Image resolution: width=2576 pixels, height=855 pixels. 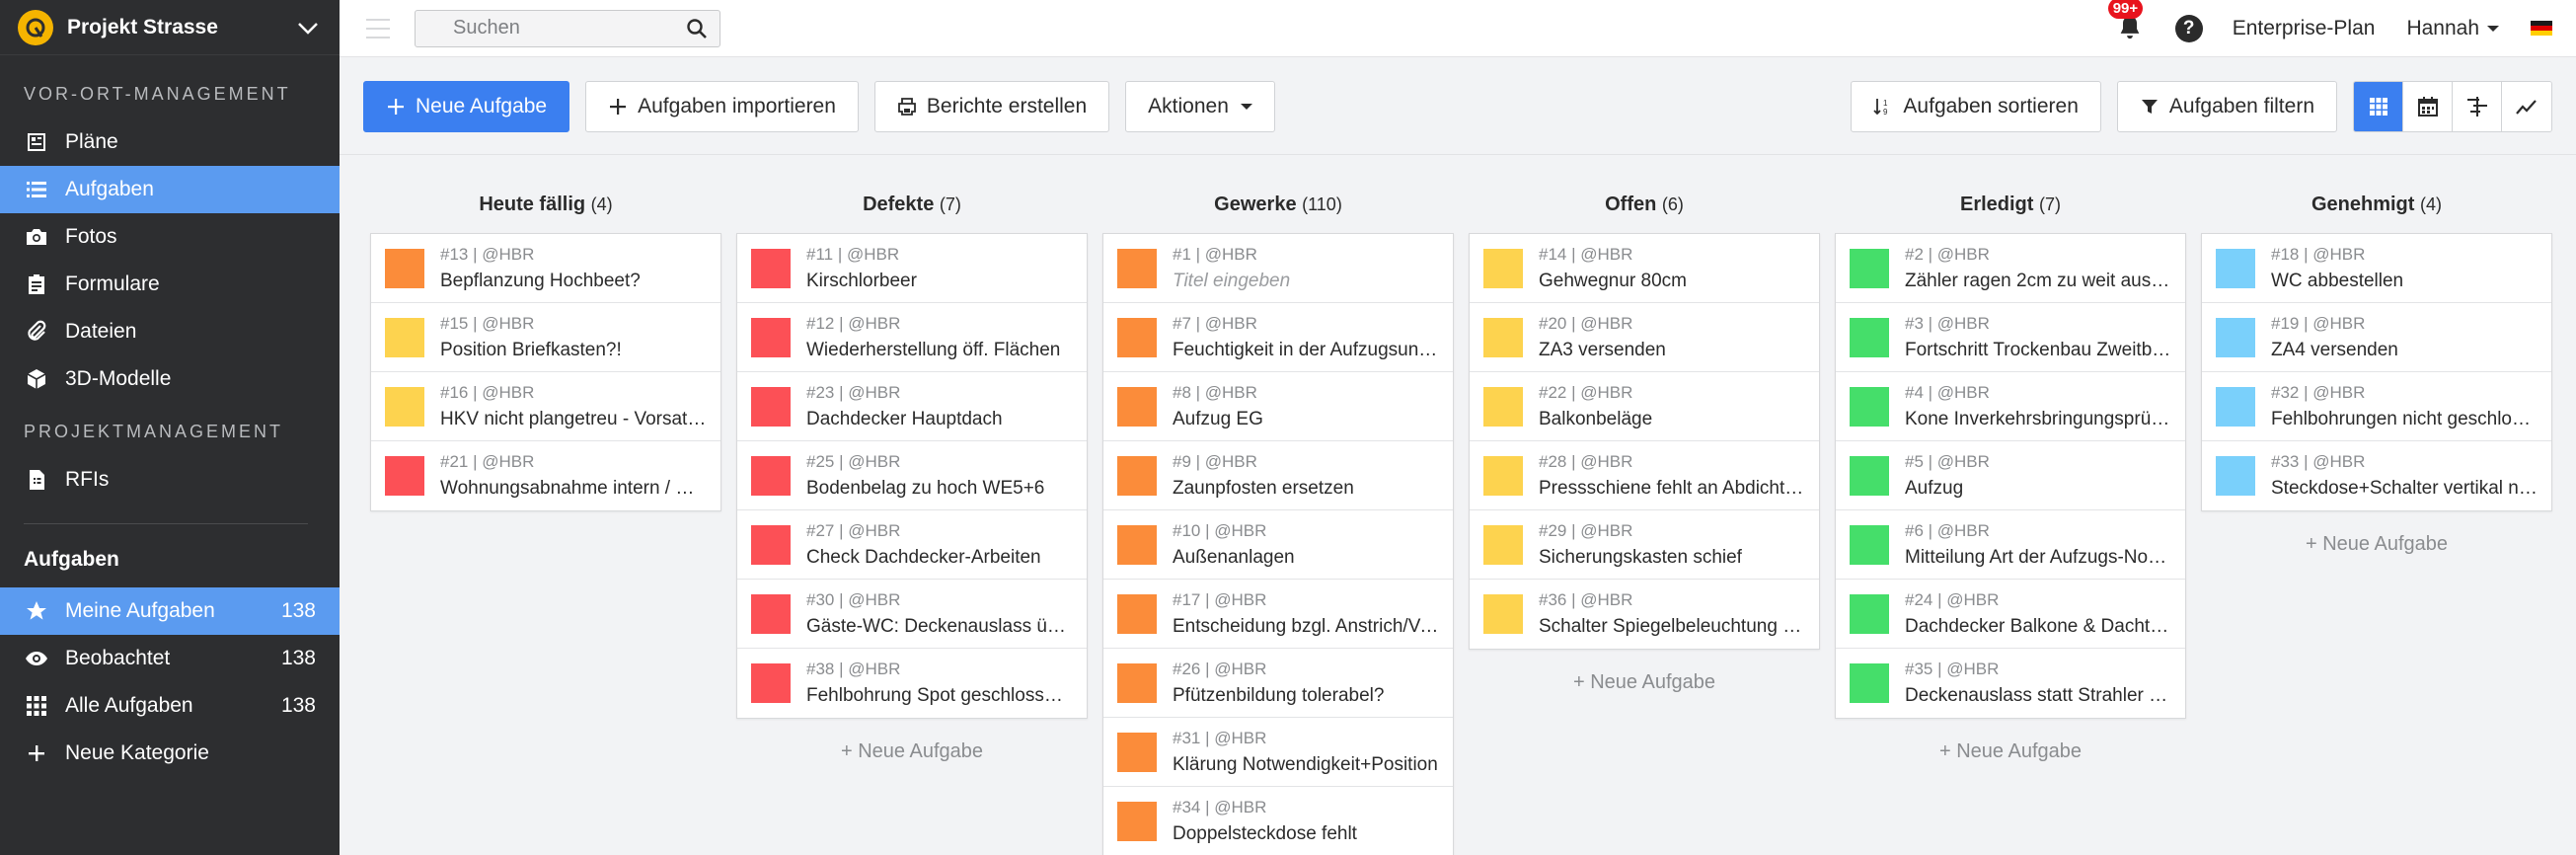 I want to click on sidebar-item-fotos: Fotos, so click(x=170, y=237).